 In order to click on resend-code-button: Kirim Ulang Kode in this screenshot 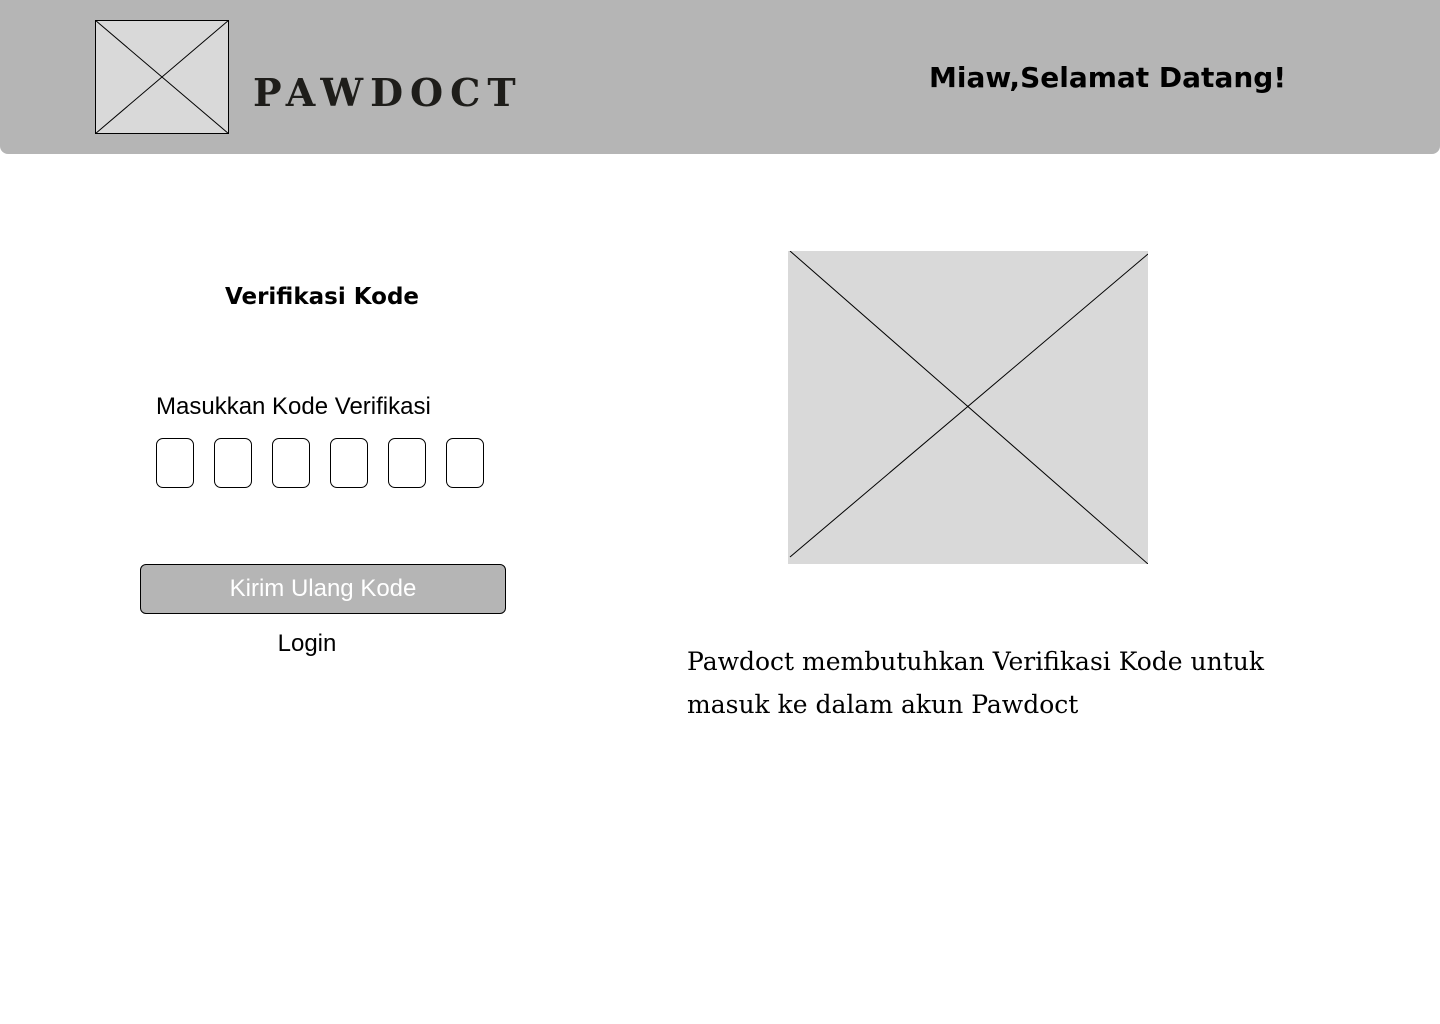, I will do `click(323, 589)`.